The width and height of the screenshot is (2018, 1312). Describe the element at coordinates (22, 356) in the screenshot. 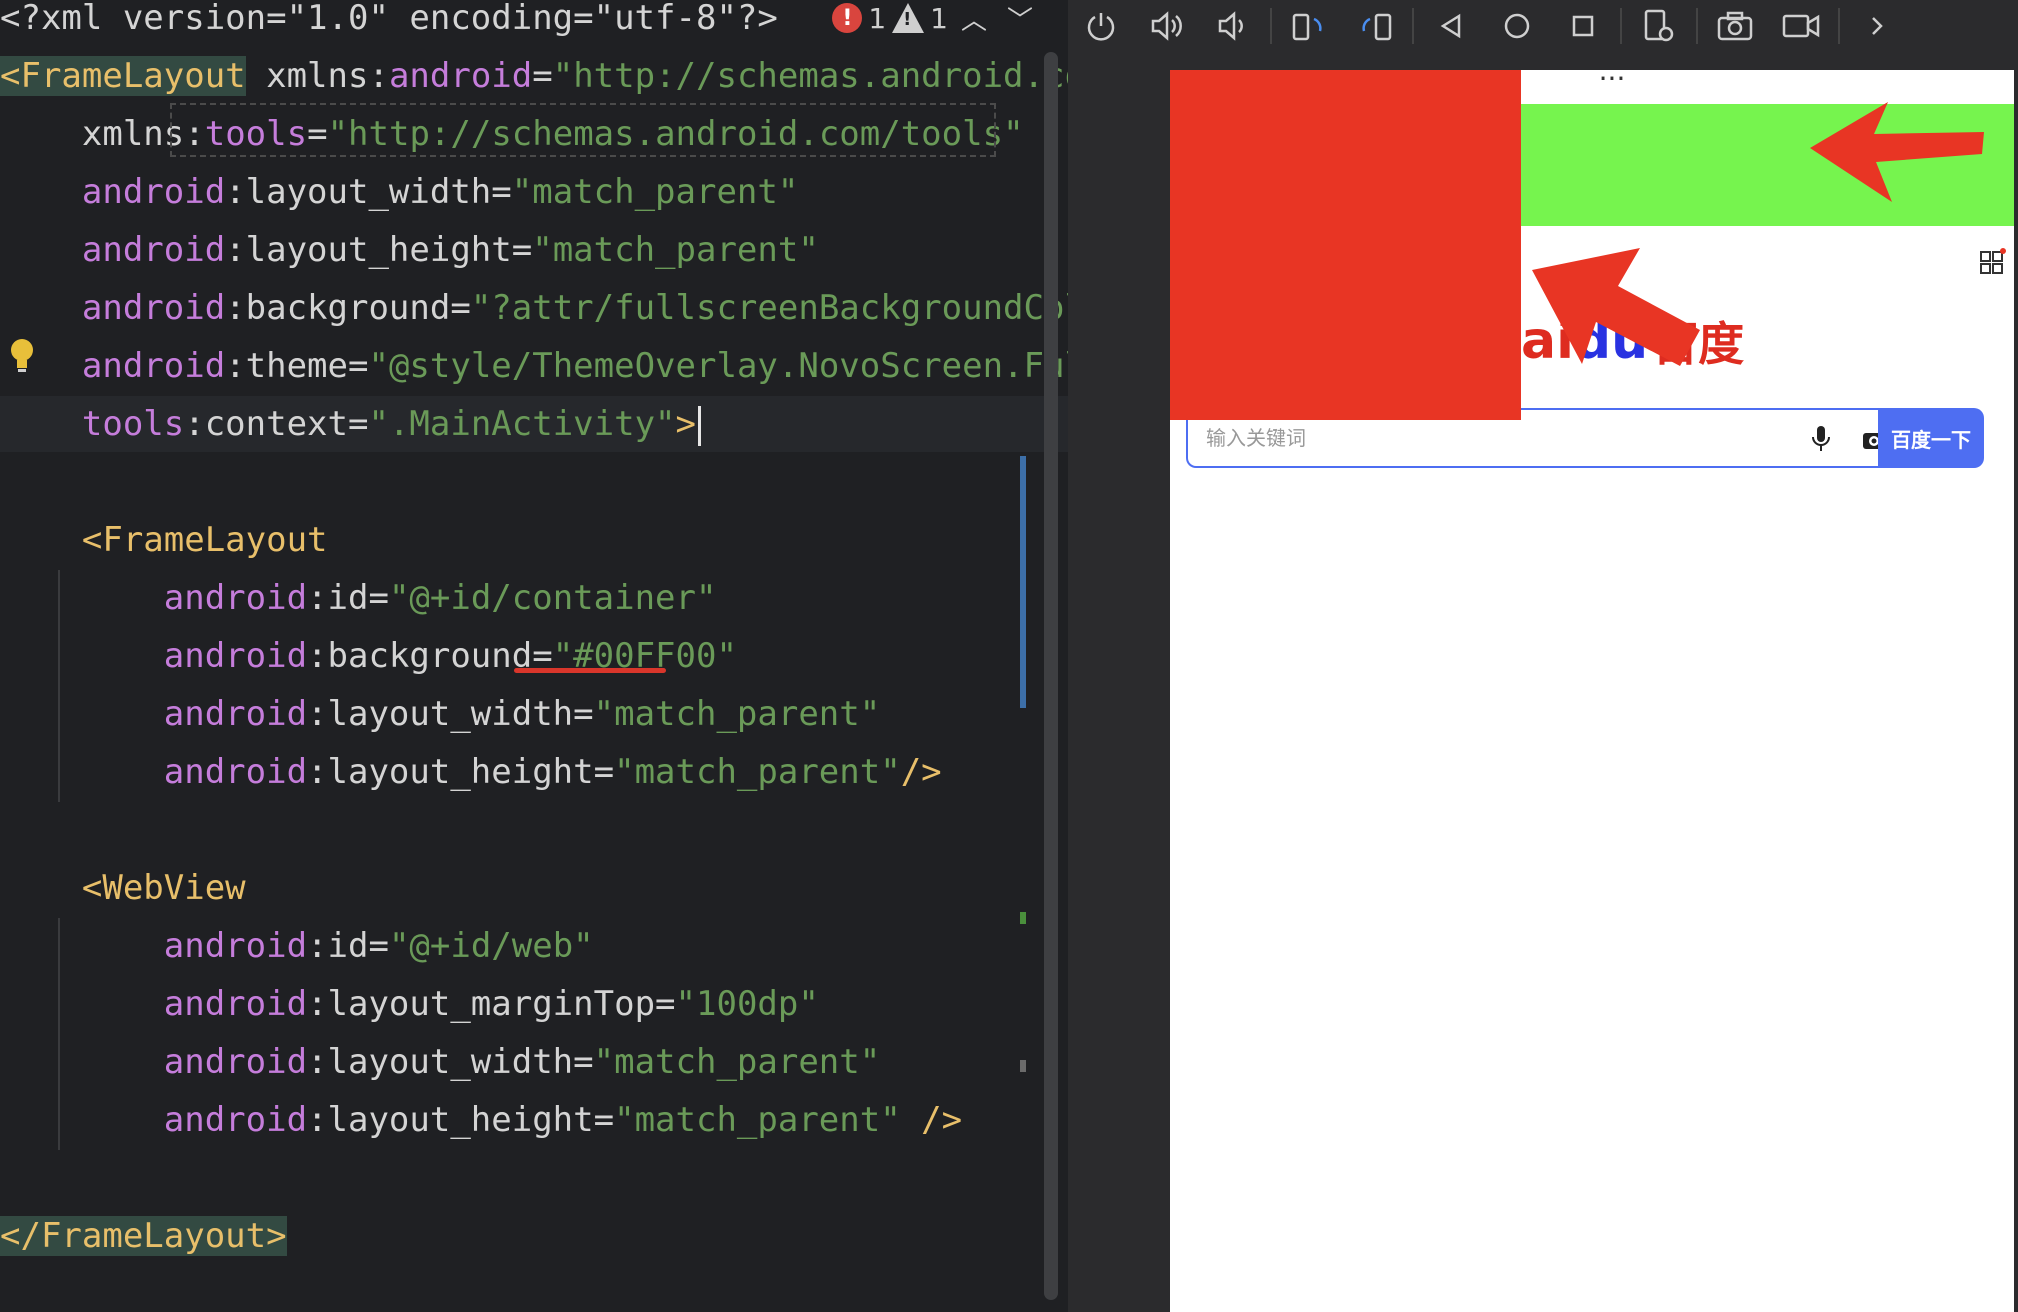

I see `lightbulb-icon` at that location.